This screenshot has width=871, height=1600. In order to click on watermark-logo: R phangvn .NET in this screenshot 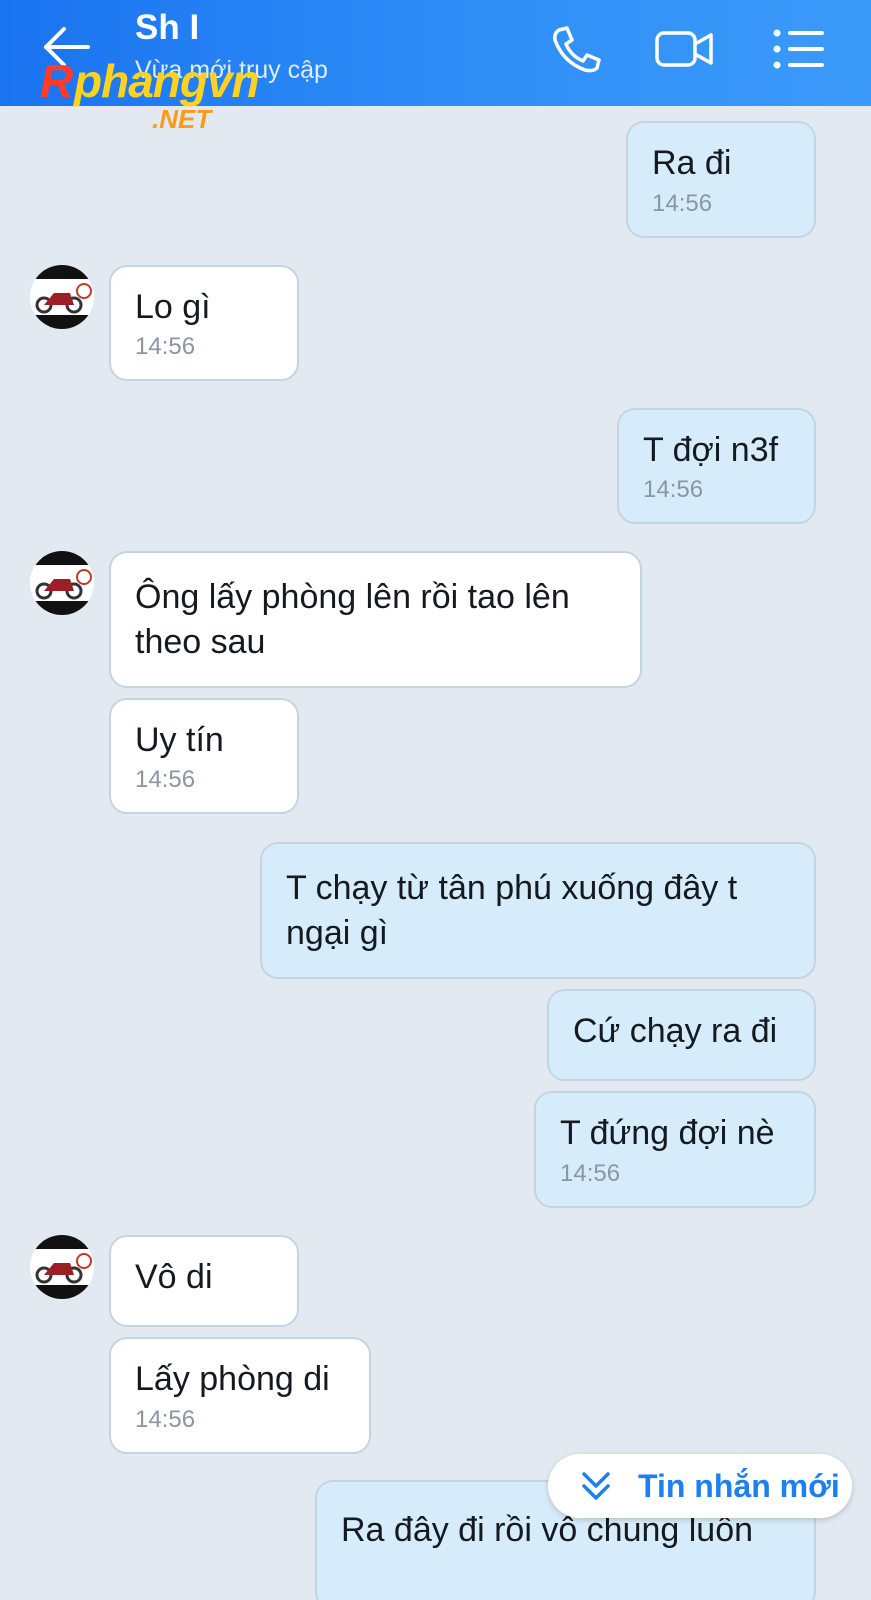, I will do `click(175, 96)`.